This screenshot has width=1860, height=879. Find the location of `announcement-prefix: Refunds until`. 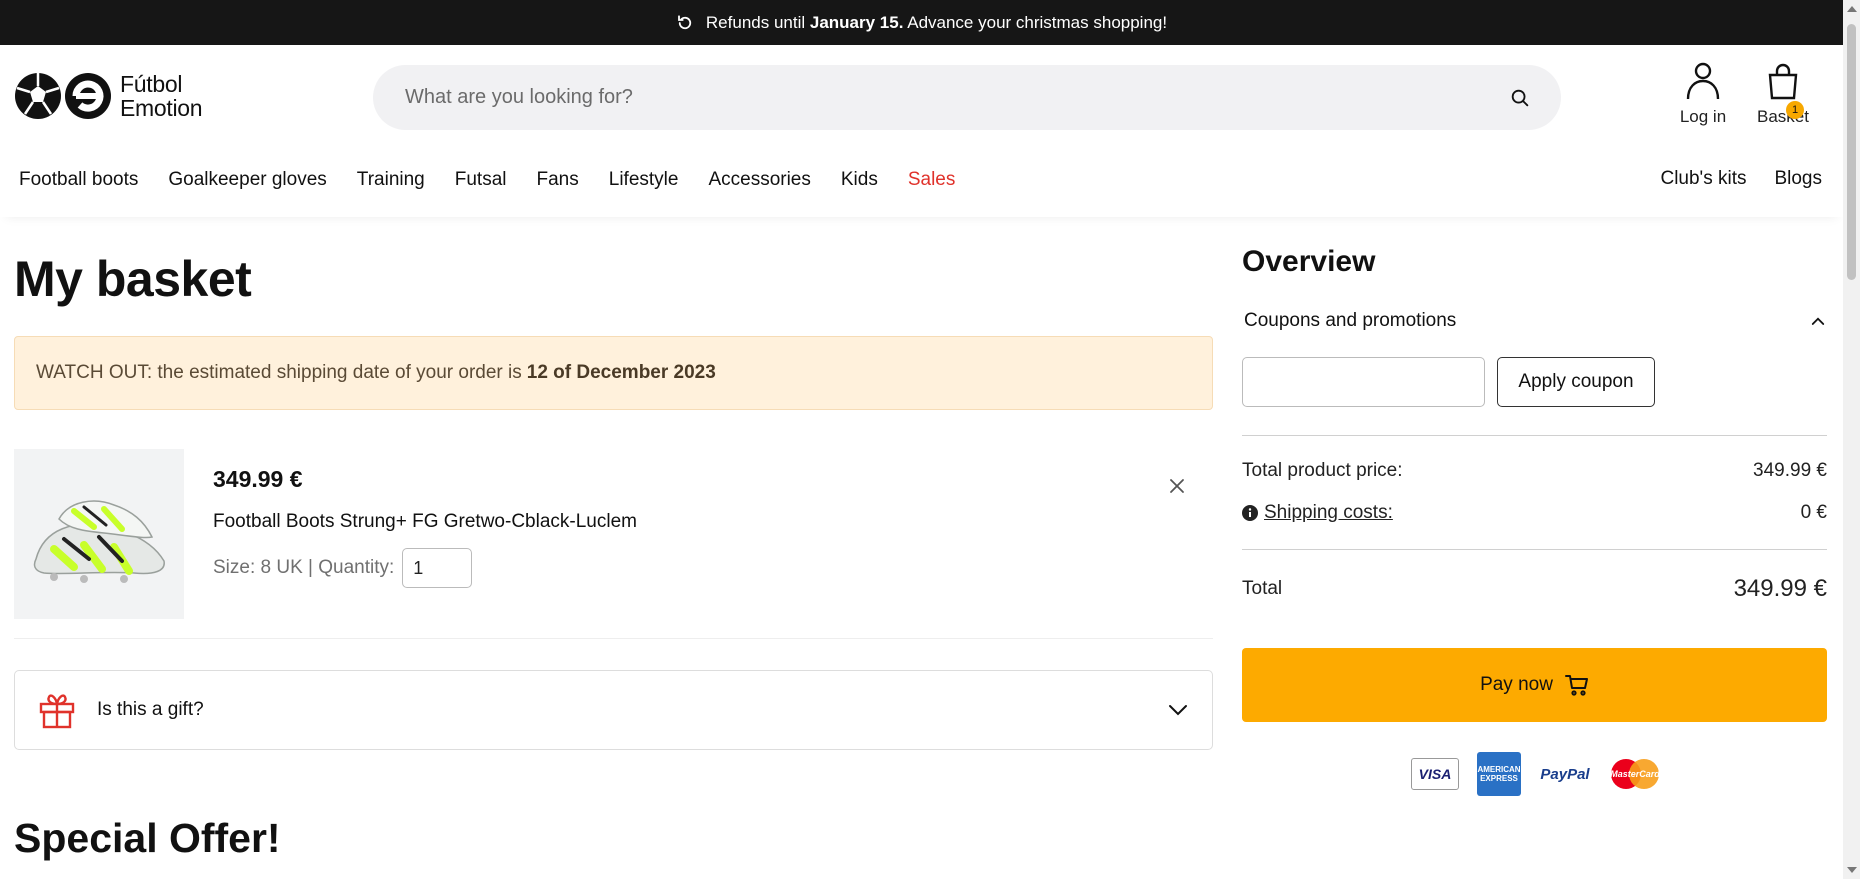

announcement-prefix: Refunds until is located at coordinates (755, 22).